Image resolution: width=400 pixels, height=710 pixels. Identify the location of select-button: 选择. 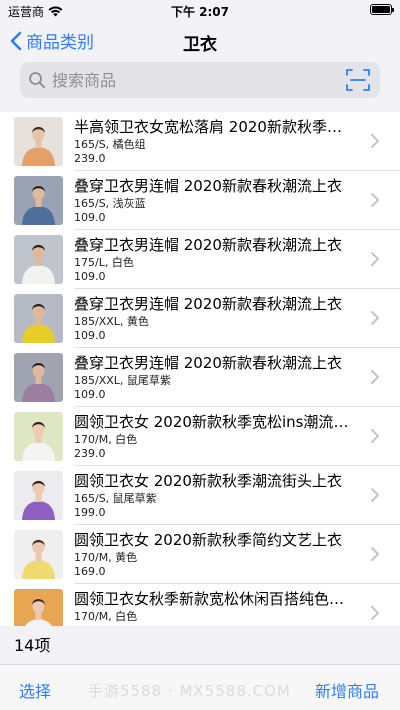
(35, 690).